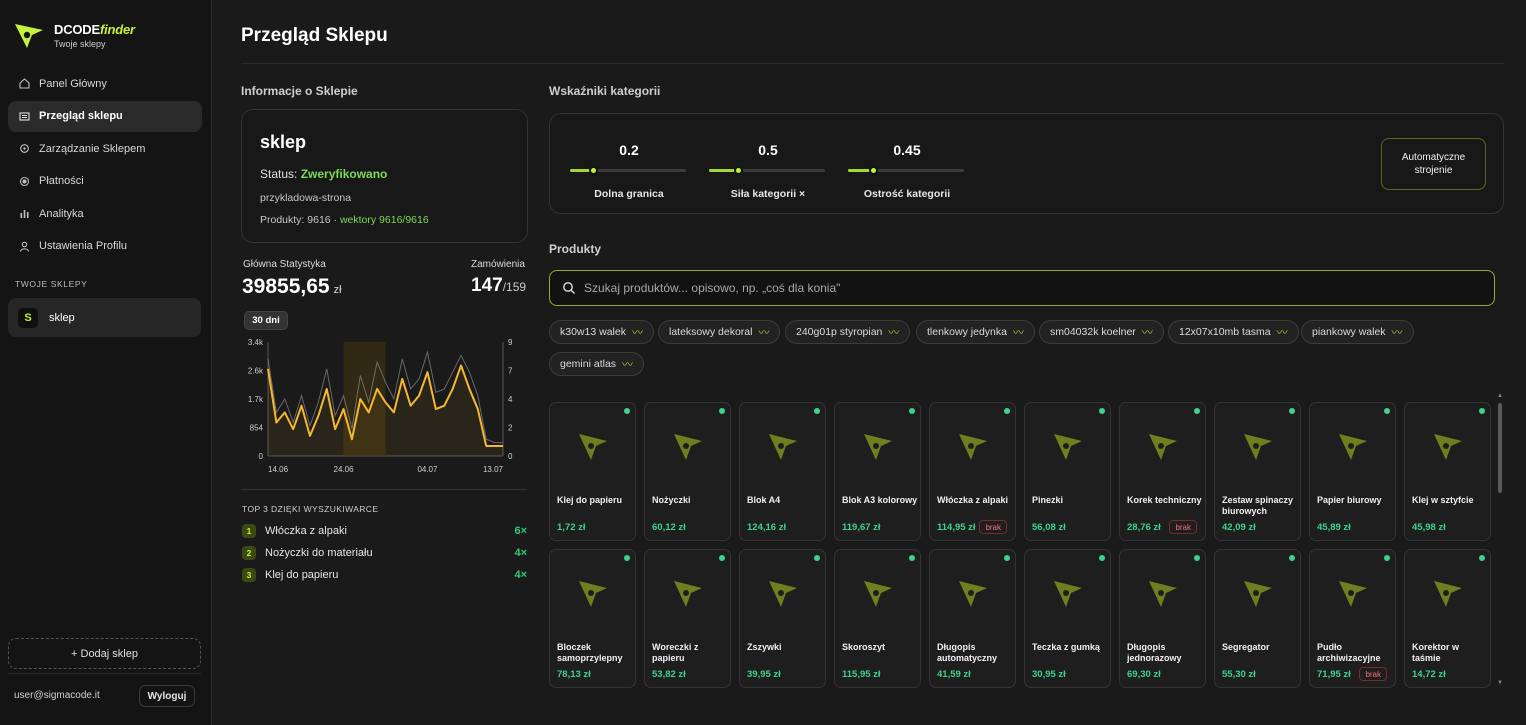 The width and height of the screenshot is (1526, 725). Describe the element at coordinates (1349, 332) in the screenshot. I see `chip-label: piankowy walek` at that location.